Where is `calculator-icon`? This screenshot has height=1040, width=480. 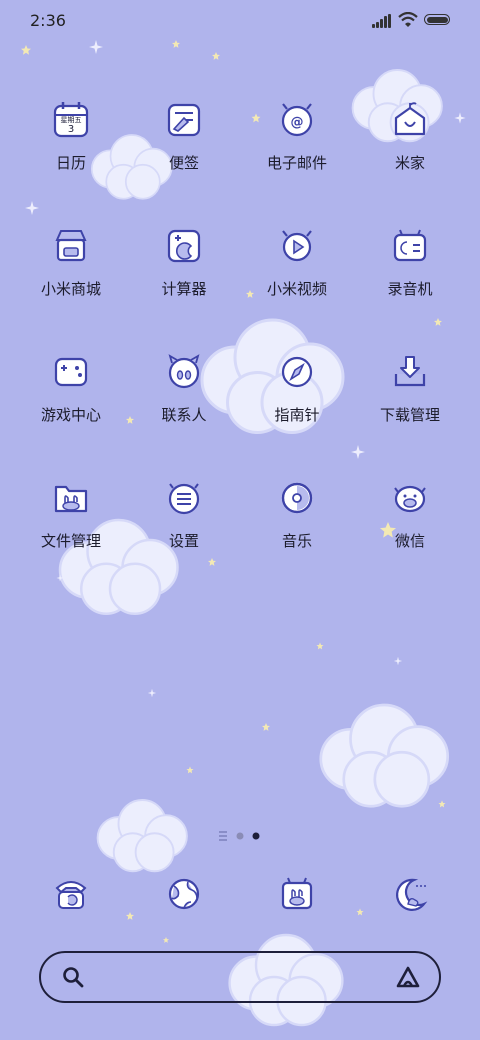
calculator-icon is located at coordinates (184, 246).